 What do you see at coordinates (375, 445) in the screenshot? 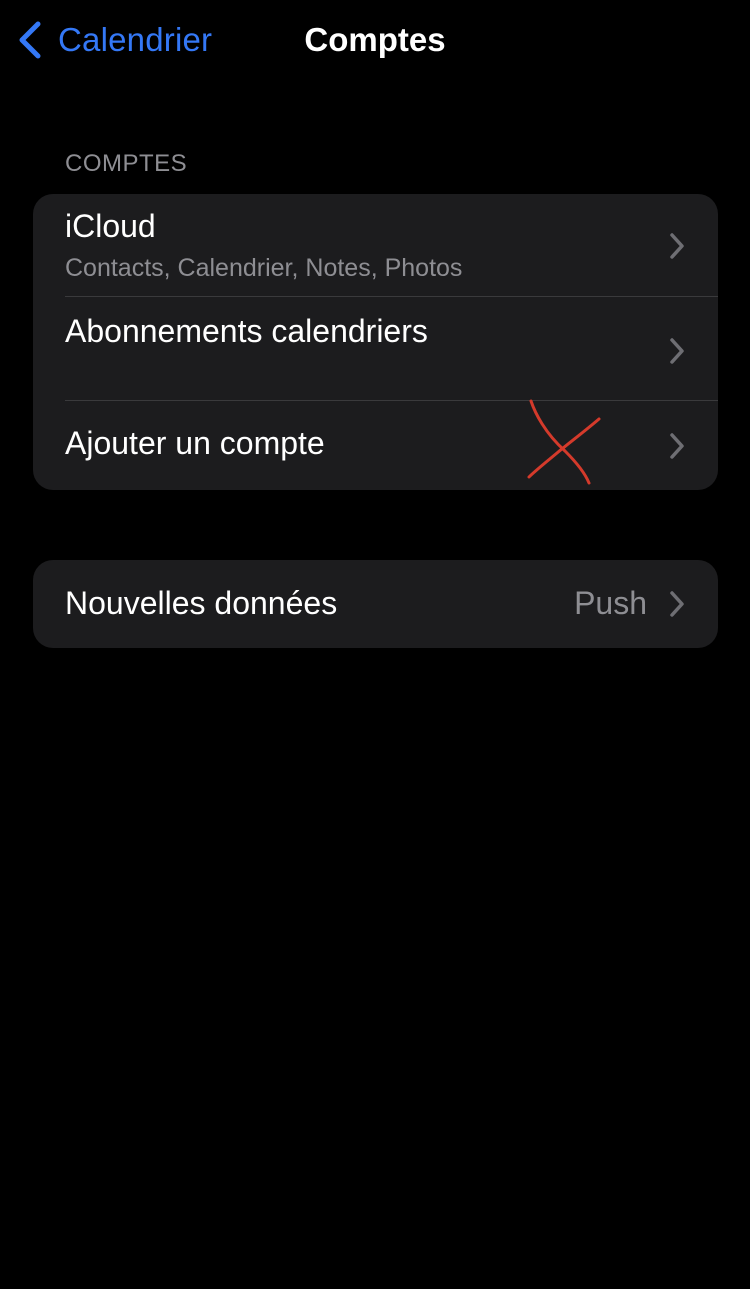
I see `row-add-account: Ajouter un compte` at bounding box center [375, 445].